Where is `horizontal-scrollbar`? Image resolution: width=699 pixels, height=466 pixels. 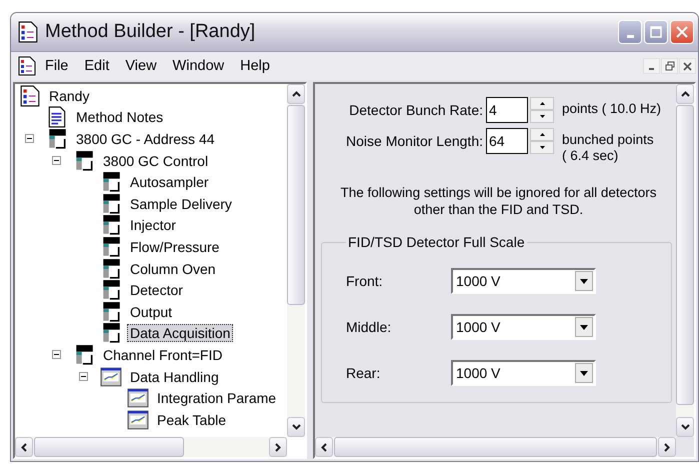 horizontal-scrollbar is located at coordinates (151, 447).